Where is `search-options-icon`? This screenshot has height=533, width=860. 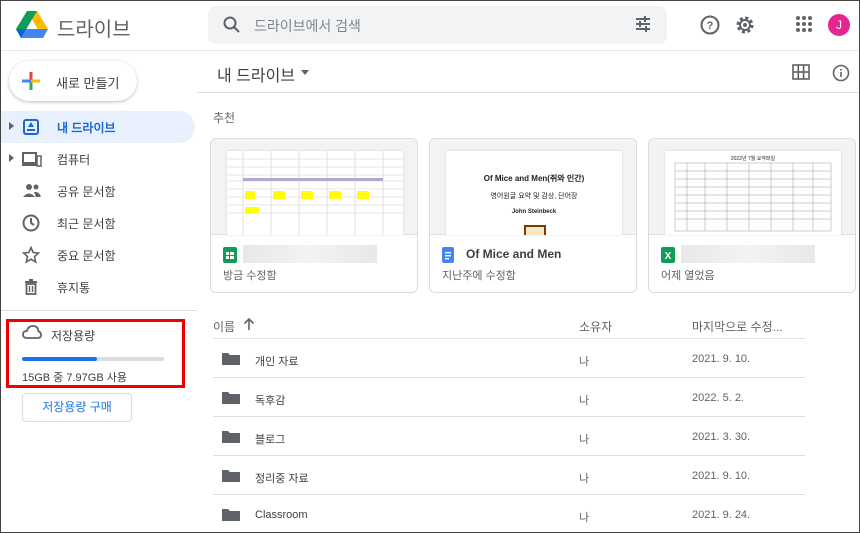
search-options-icon is located at coordinates (643, 24).